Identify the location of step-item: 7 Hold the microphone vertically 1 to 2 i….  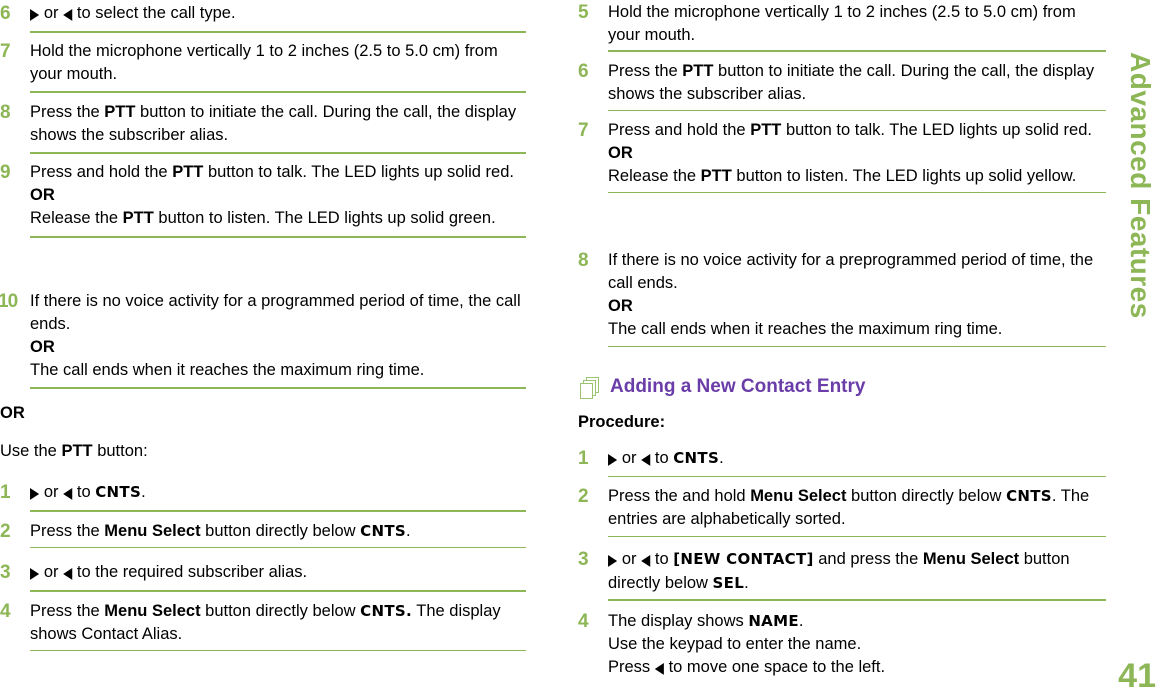
(263, 66).